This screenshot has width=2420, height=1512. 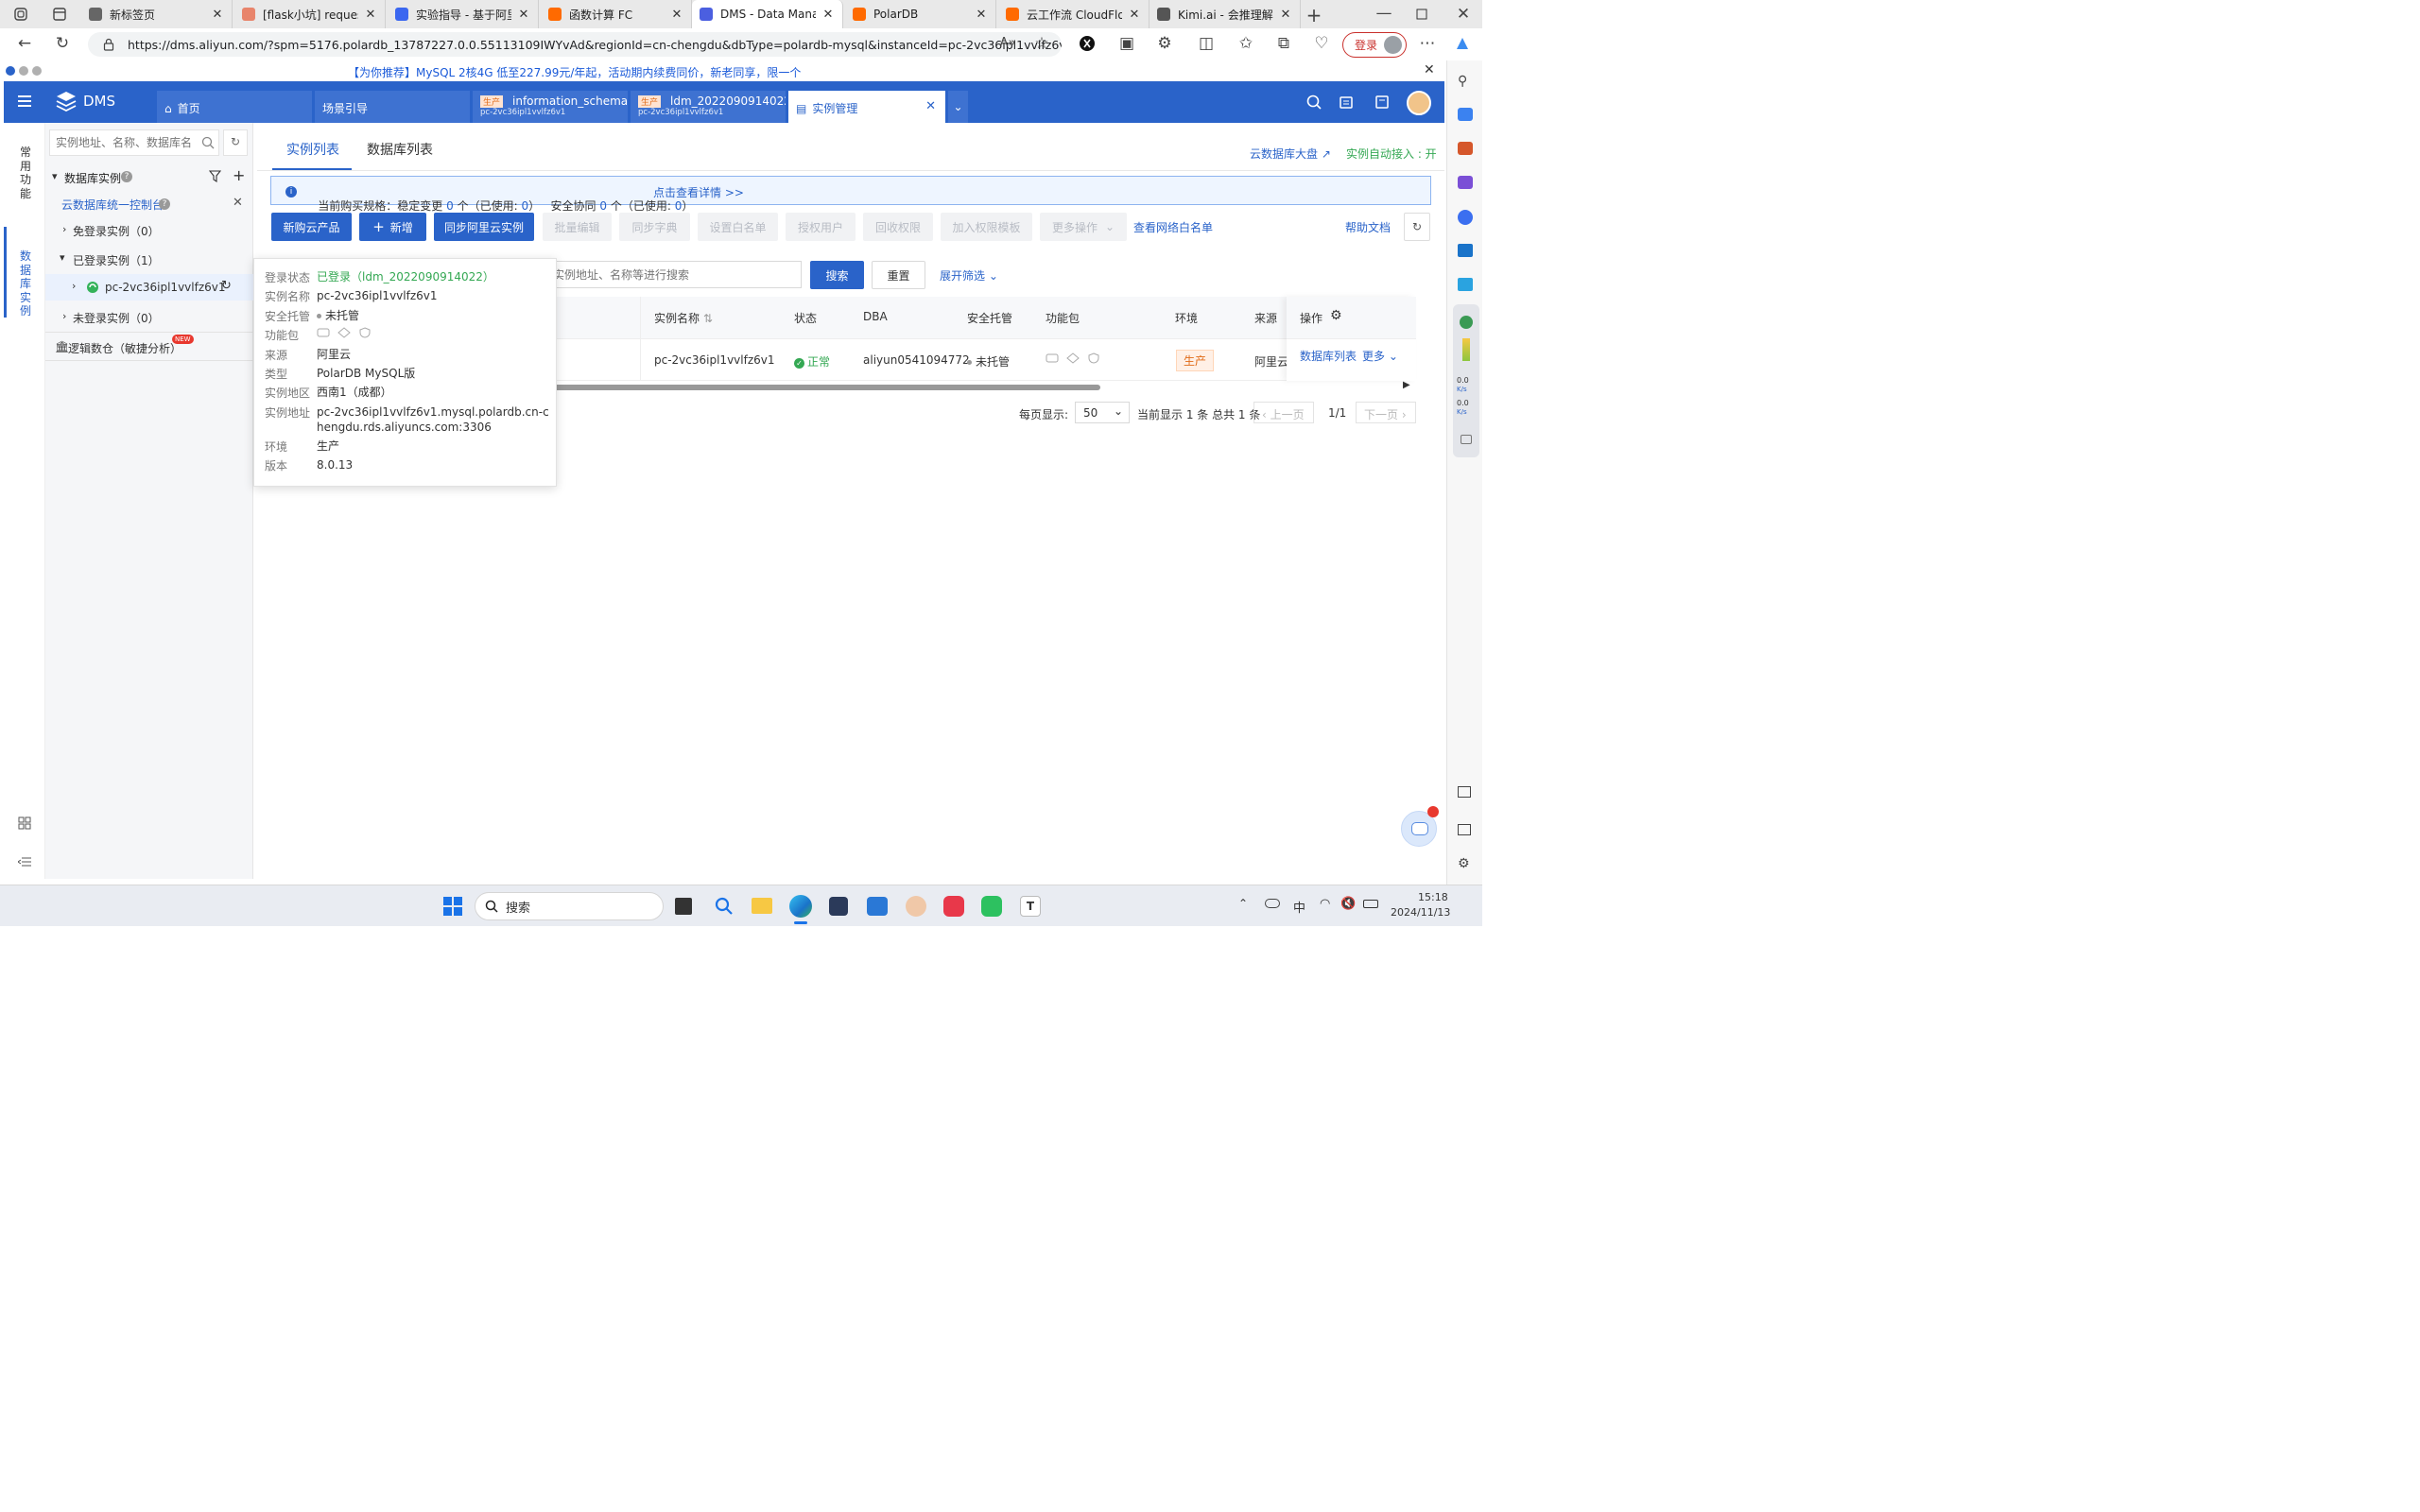 I want to click on op-more-link: 更多 ⌄, so click(x=1380, y=356).